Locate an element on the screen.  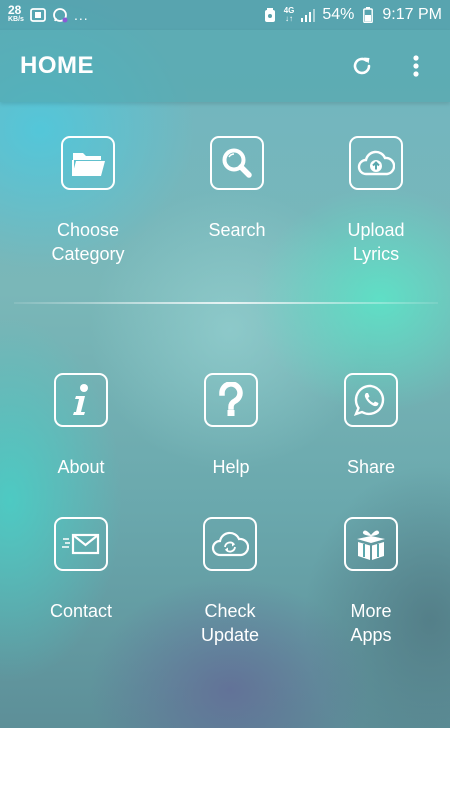
refresh-button is located at coordinates (362, 66).